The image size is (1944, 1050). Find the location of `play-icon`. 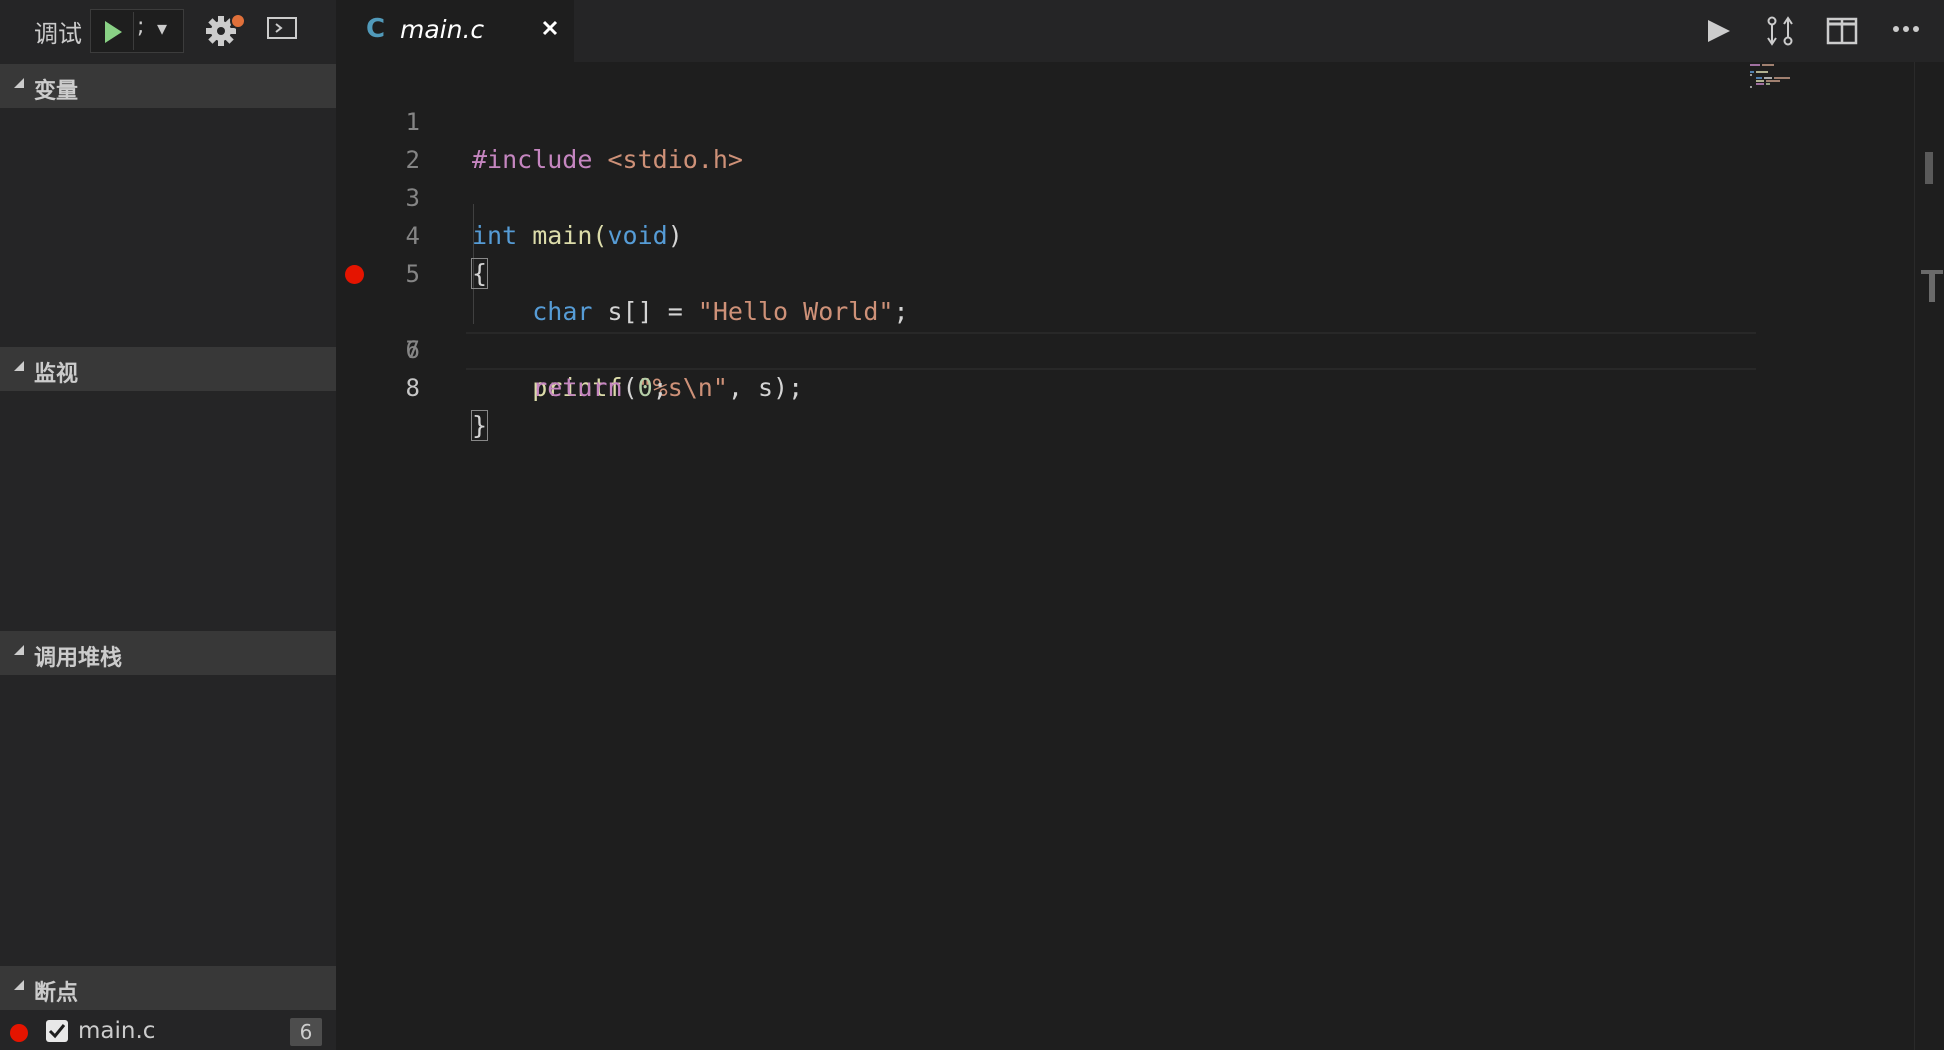

play-icon is located at coordinates (113, 32).